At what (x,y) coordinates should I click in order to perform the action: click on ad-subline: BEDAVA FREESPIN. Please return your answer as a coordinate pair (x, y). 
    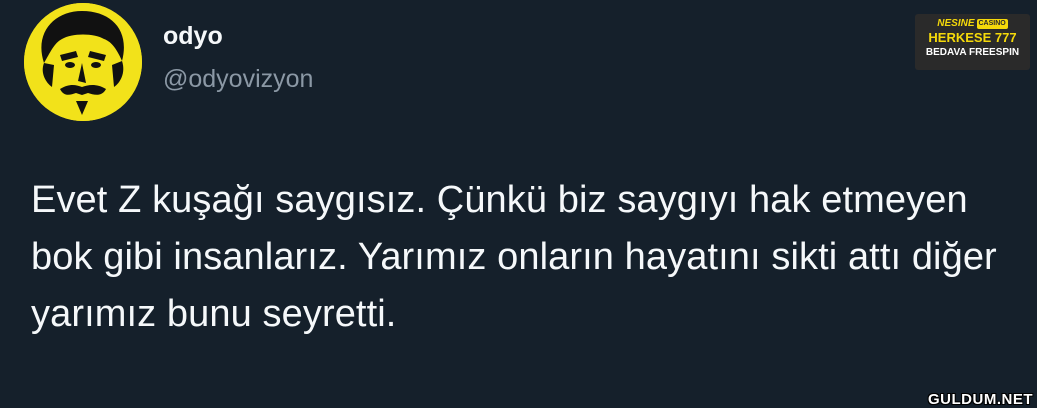
    Looking at the image, I should click on (972, 52).